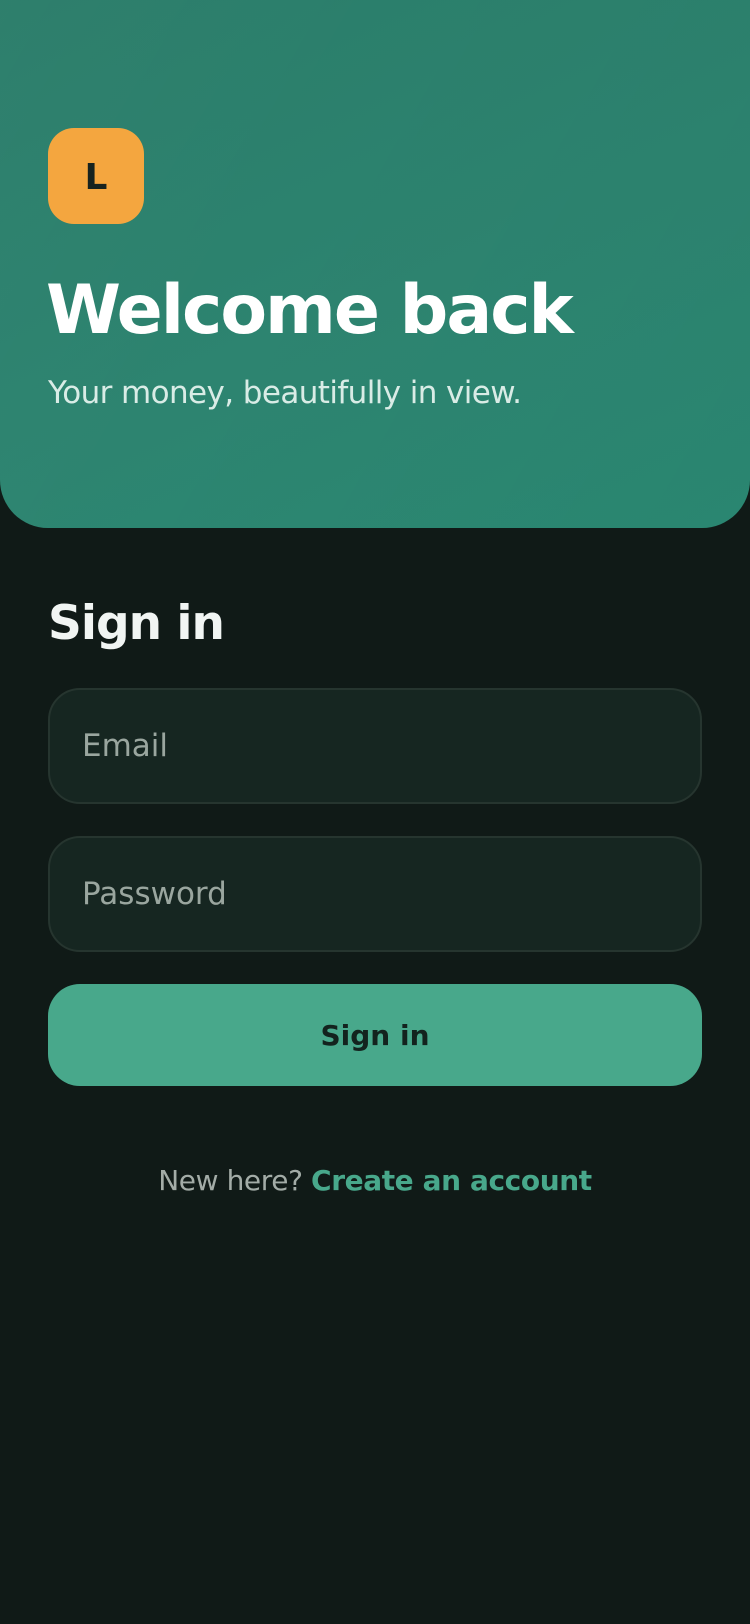 This screenshot has width=750, height=1624. What do you see at coordinates (451, 1180) in the screenshot?
I see `create-account-link: Create an account` at bounding box center [451, 1180].